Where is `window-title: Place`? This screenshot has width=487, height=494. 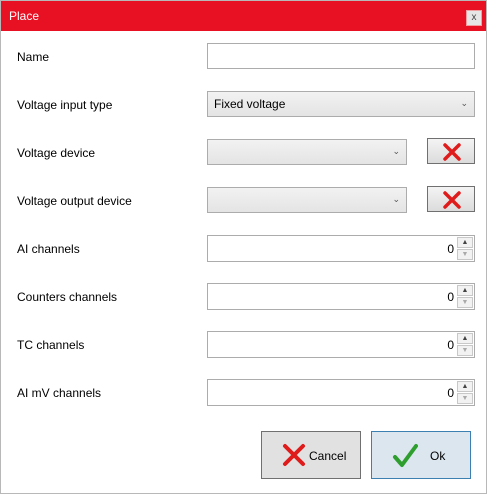 window-title: Place is located at coordinates (24, 16).